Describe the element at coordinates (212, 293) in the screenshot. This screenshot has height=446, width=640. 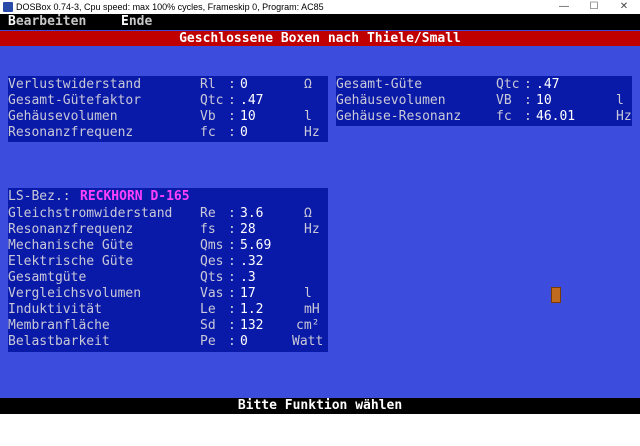
I see `param-symbol: Vas` at that location.